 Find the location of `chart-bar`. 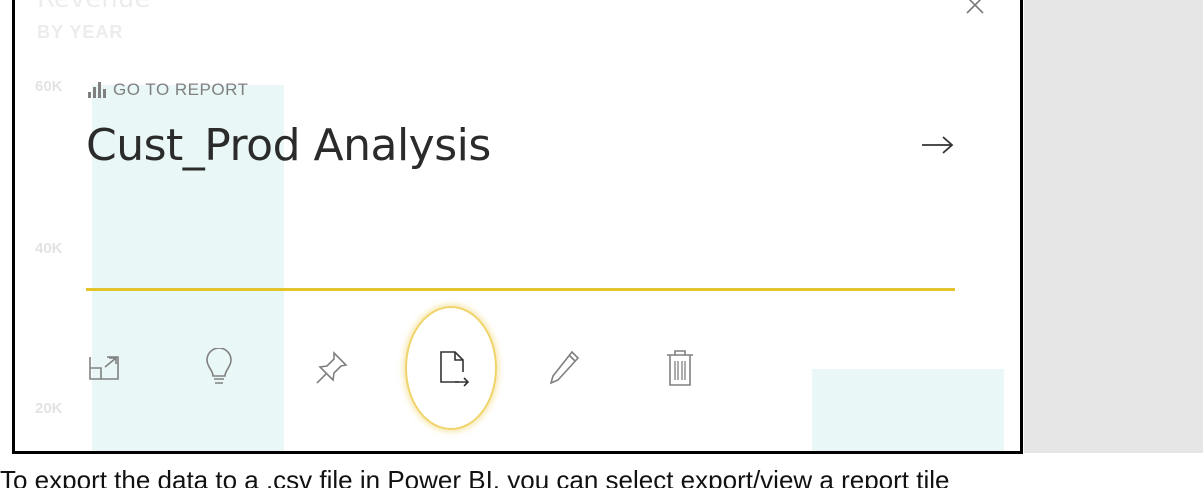

chart-bar is located at coordinates (908, 411).